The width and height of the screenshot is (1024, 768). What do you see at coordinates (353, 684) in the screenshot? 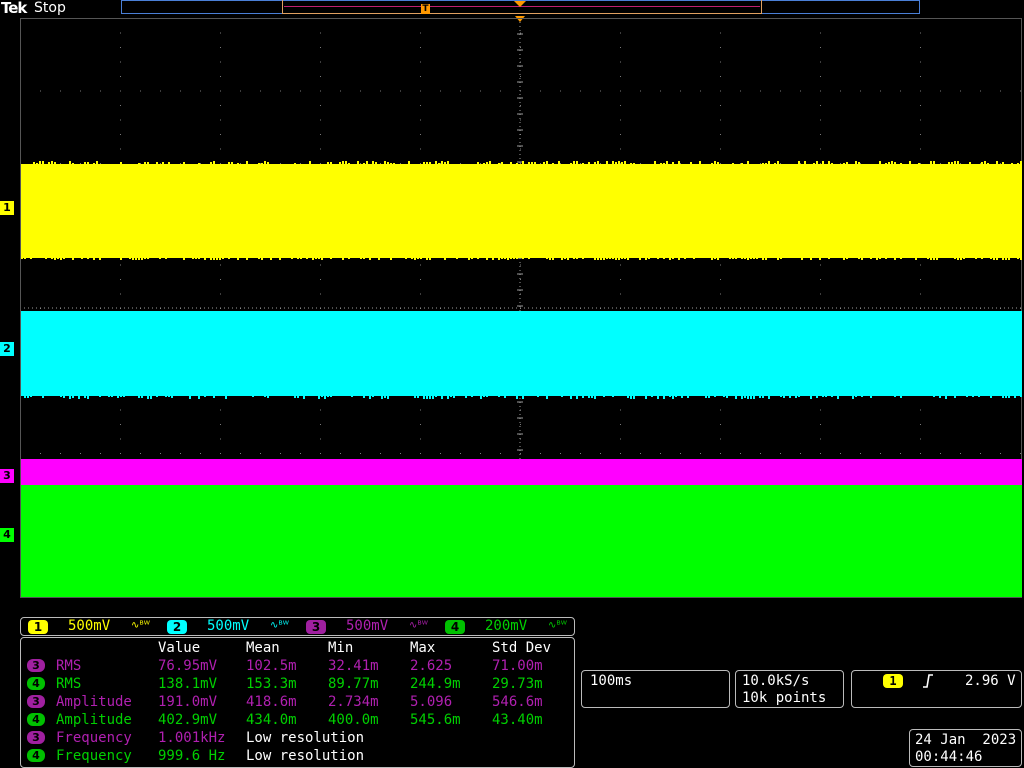
I see `meas-row-min: 89.77m` at bounding box center [353, 684].